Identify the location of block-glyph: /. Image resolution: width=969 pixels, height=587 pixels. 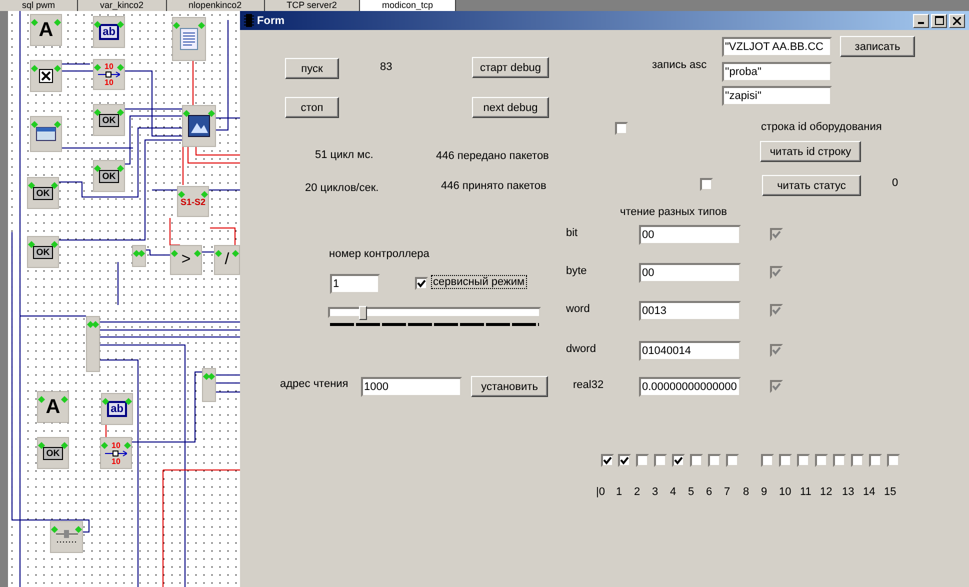
(227, 260).